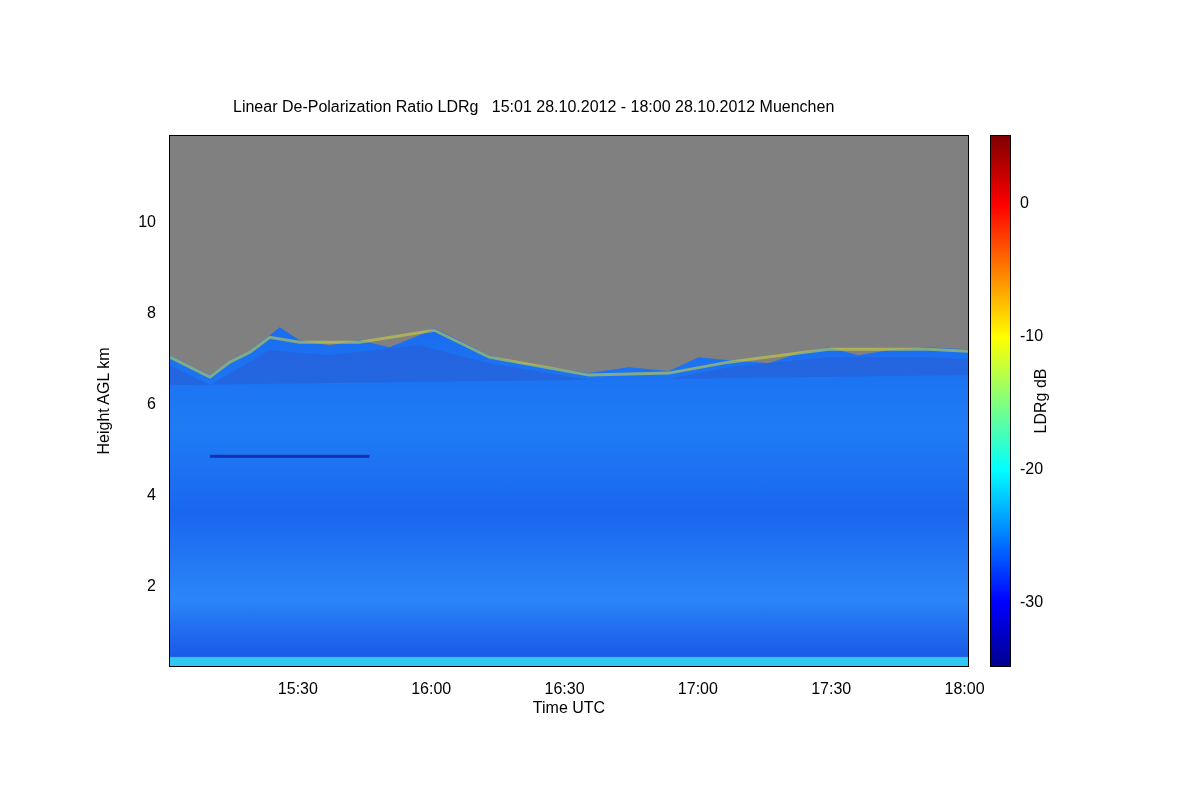 The image size is (1200, 800). Describe the element at coordinates (1032, 335) in the screenshot. I see `colorbar-tick-label: -10` at that location.